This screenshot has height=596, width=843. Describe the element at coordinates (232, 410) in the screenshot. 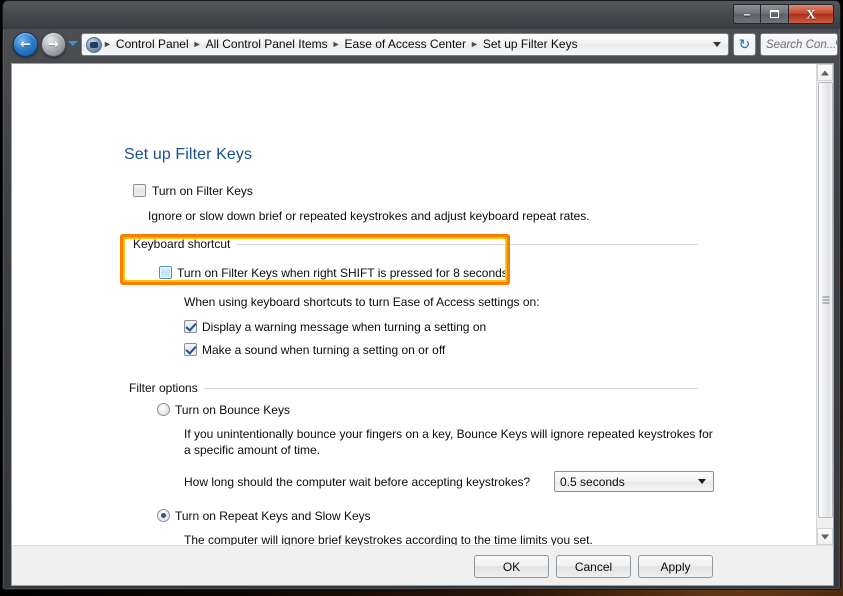

I see `bounce-keys-label: Turn on Bounce Keys` at that location.